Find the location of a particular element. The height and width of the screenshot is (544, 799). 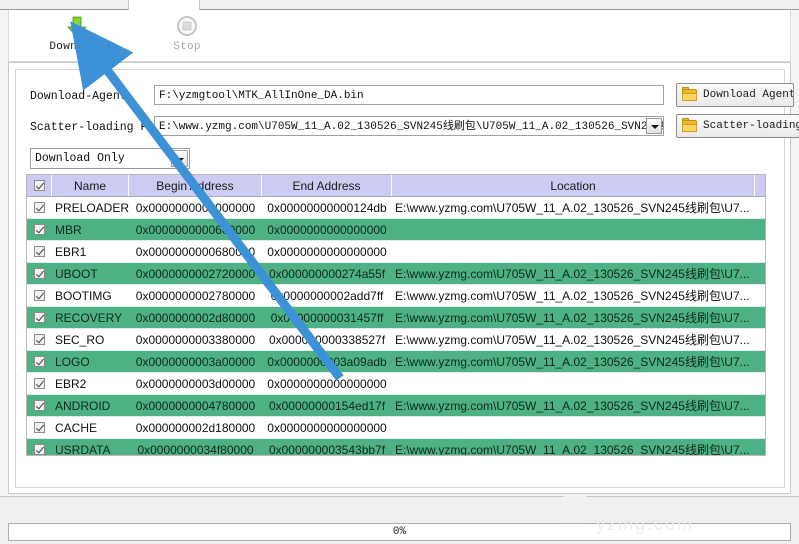

column-header-begin: Begin Address is located at coordinates (195, 185).